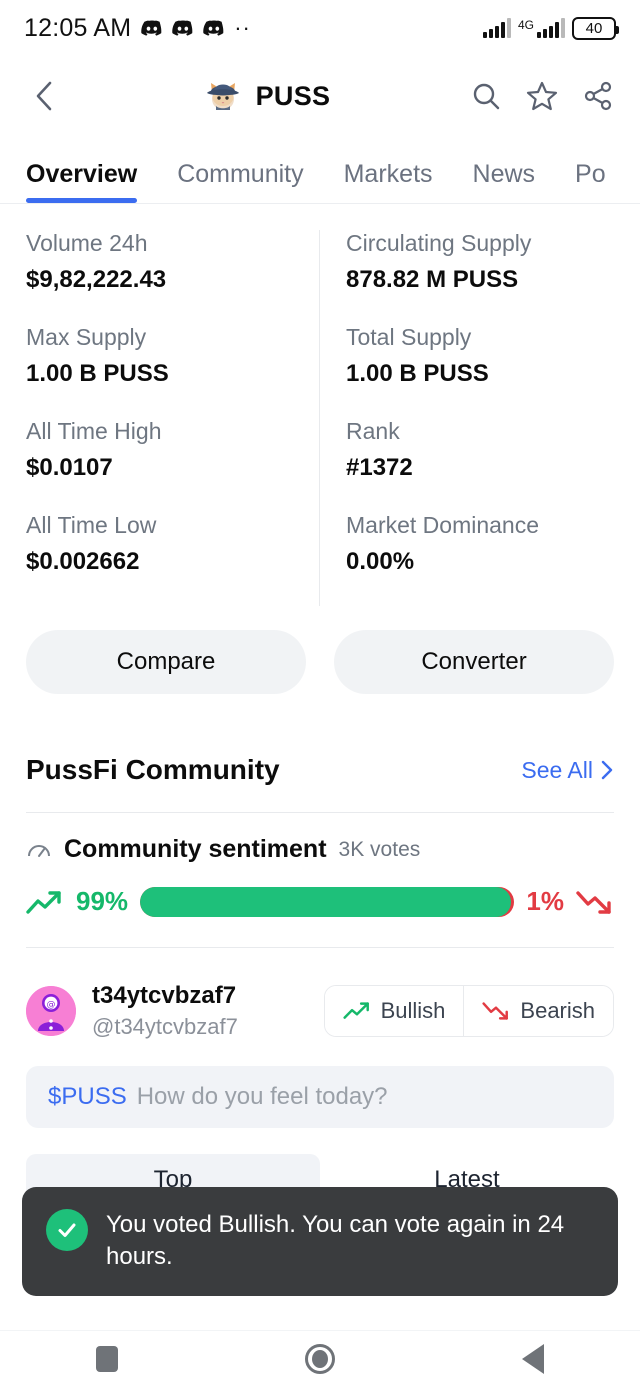  What do you see at coordinates (200, 1011) in the screenshot?
I see `user-meta: t34ytcvbzaf7 @t34ytcvbzaf7` at bounding box center [200, 1011].